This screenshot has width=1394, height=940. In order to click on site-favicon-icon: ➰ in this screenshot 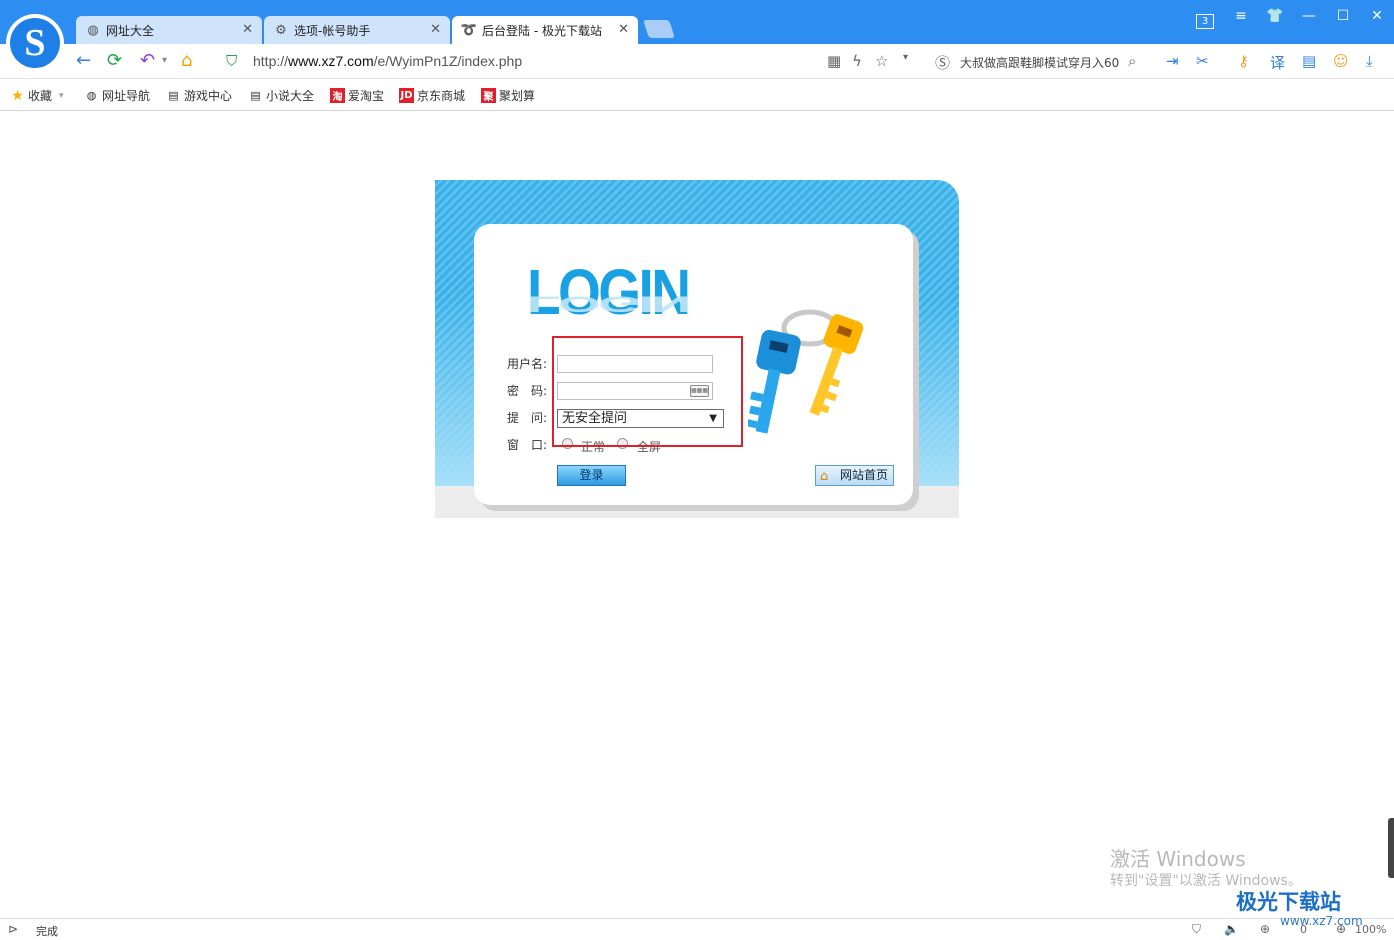, I will do `click(469, 30)`.